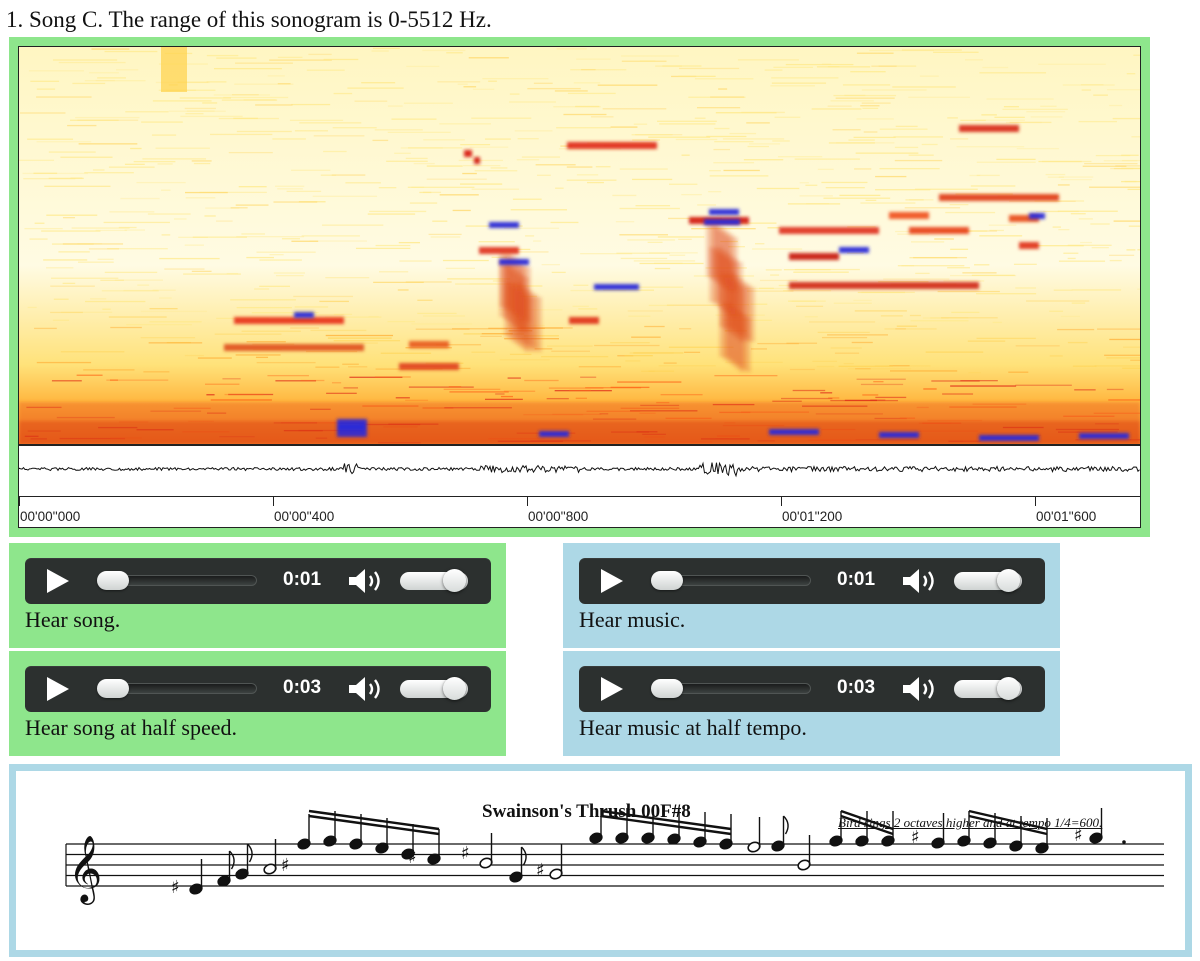 This screenshot has height=961, width=1200. What do you see at coordinates (693, 727) in the screenshot?
I see `player-caption: Hear music at half tempo.` at bounding box center [693, 727].